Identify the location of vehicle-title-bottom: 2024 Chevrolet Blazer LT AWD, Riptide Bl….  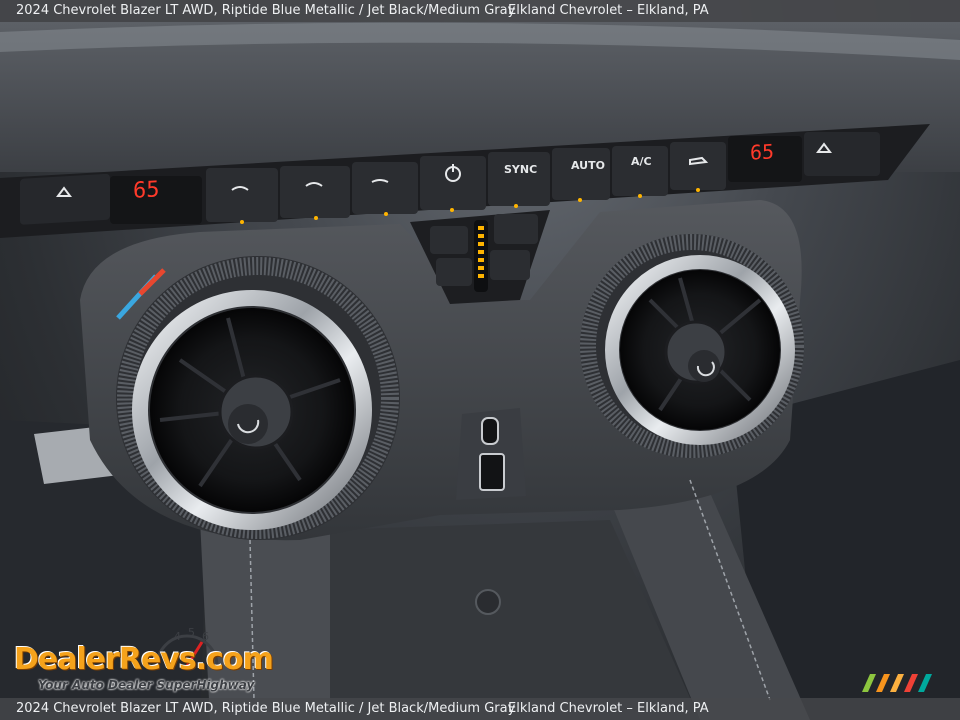
(266, 708).